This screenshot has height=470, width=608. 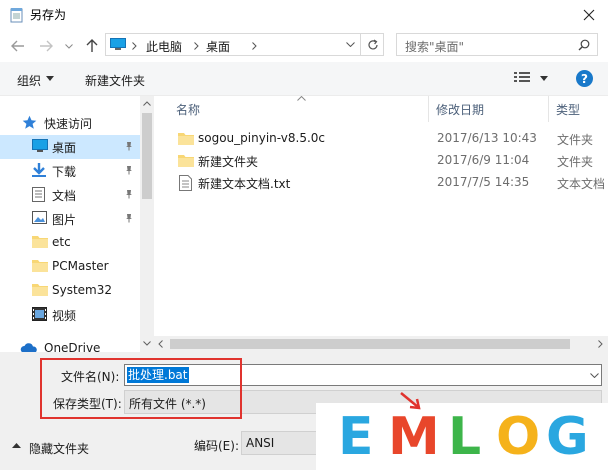 What do you see at coordinates (228, 162) in the screenshot?
I see `file-name: 新建文件夹` at bounding box center [228, 162].